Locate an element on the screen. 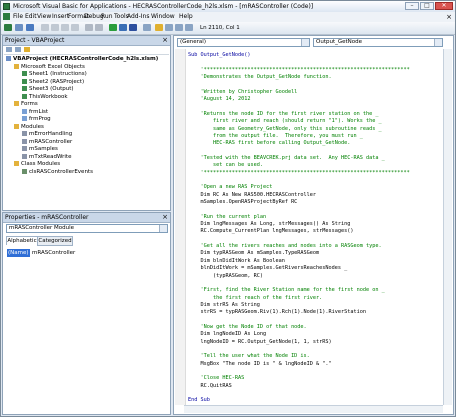 The height and width of the screenshot is (417, 456). menu-file: File is located at coordinates (18, 16).